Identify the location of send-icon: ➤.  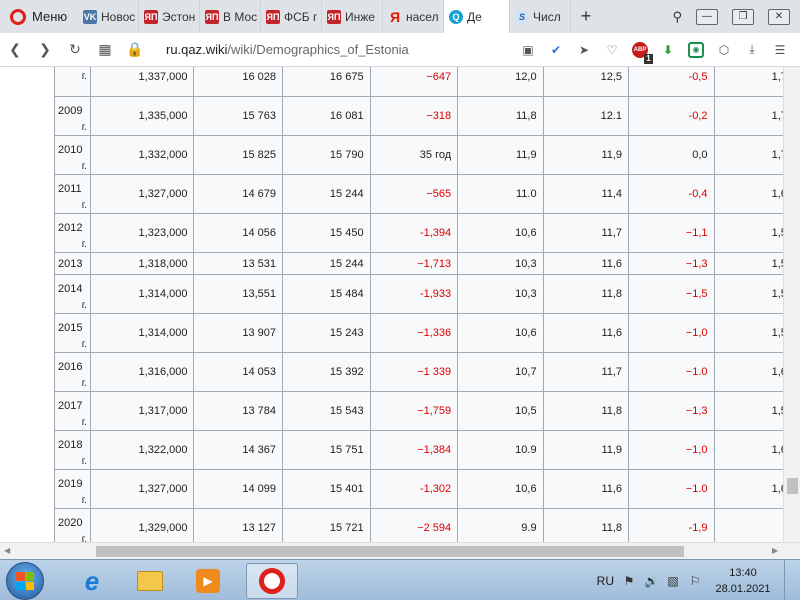
(584, 50).